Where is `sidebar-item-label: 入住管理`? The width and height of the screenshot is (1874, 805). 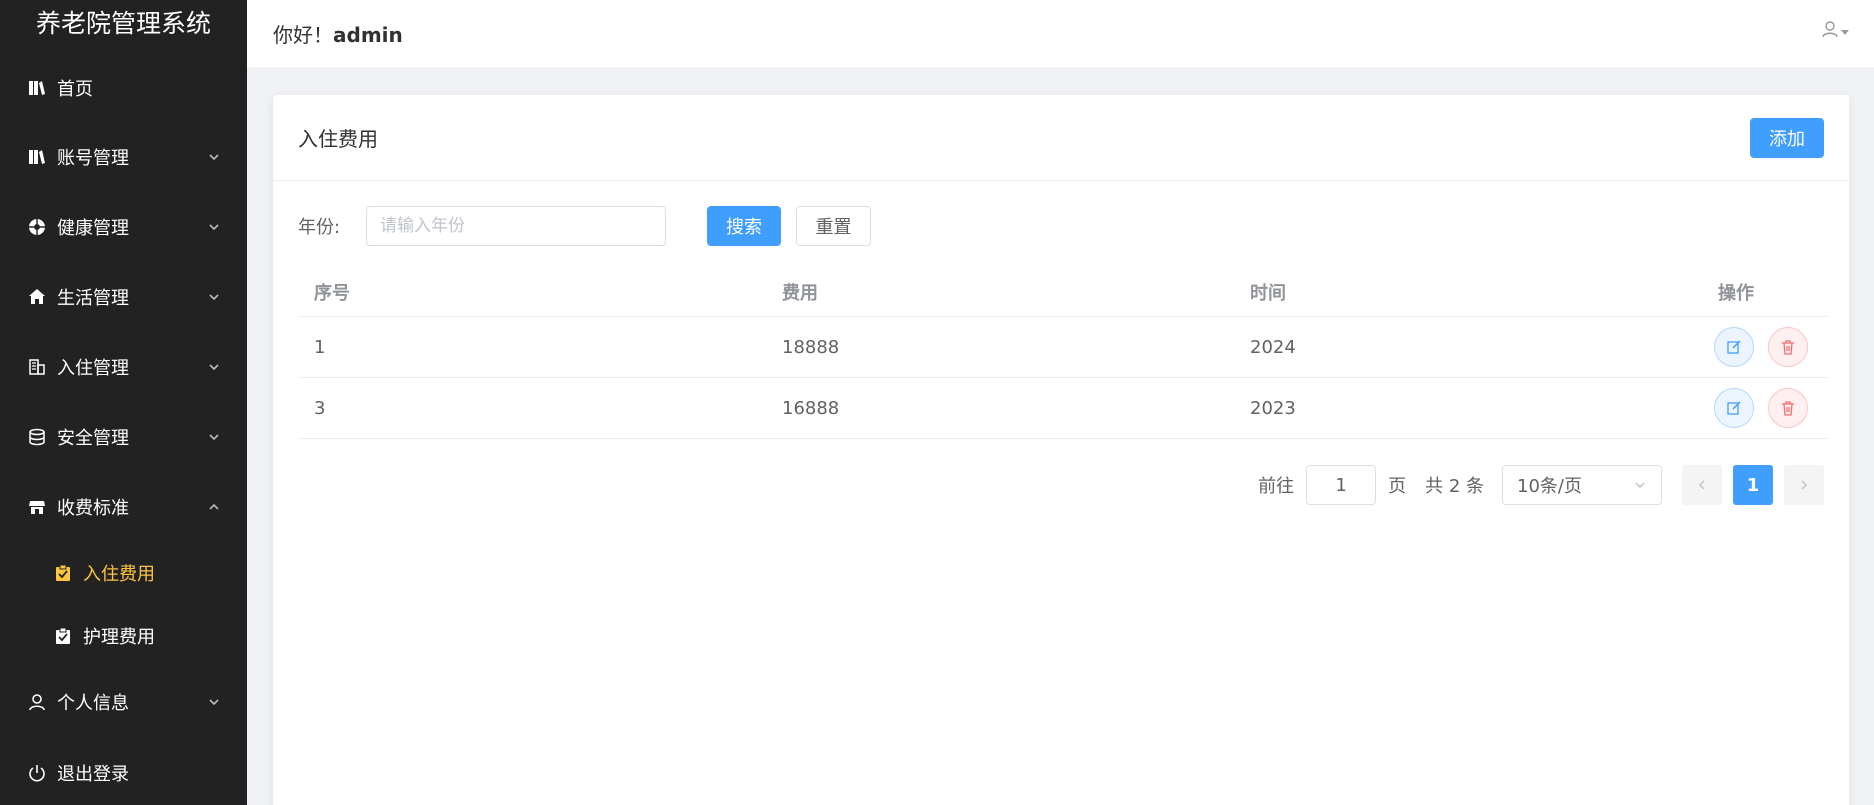
sidebar-item-label: 入住管理 is located at coordinates (93, 368).